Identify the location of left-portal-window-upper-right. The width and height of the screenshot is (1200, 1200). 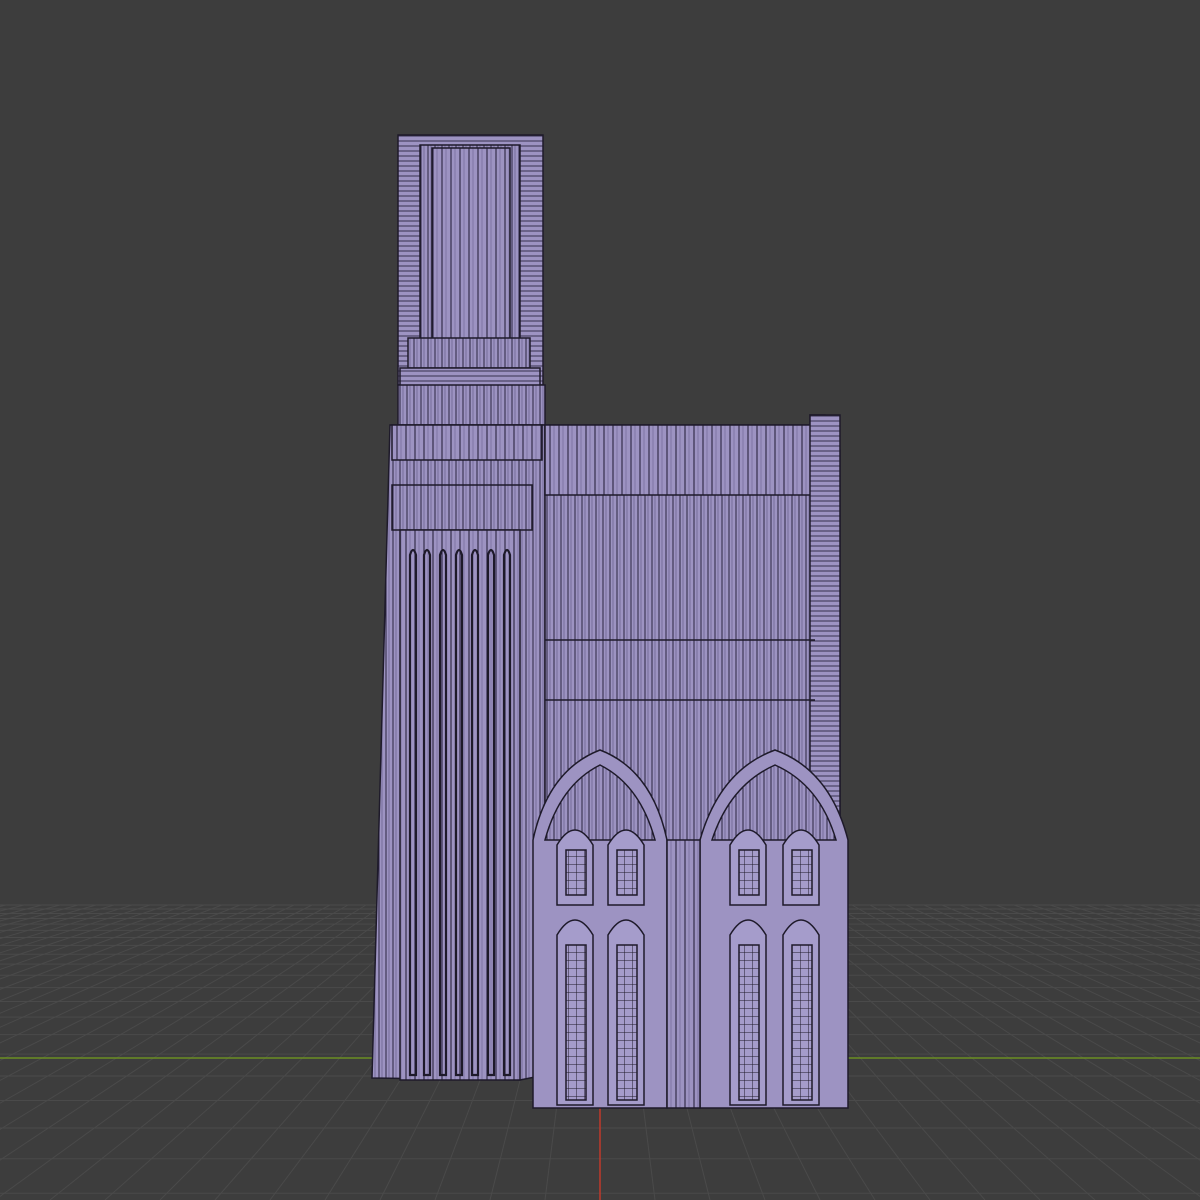
(626, 867).